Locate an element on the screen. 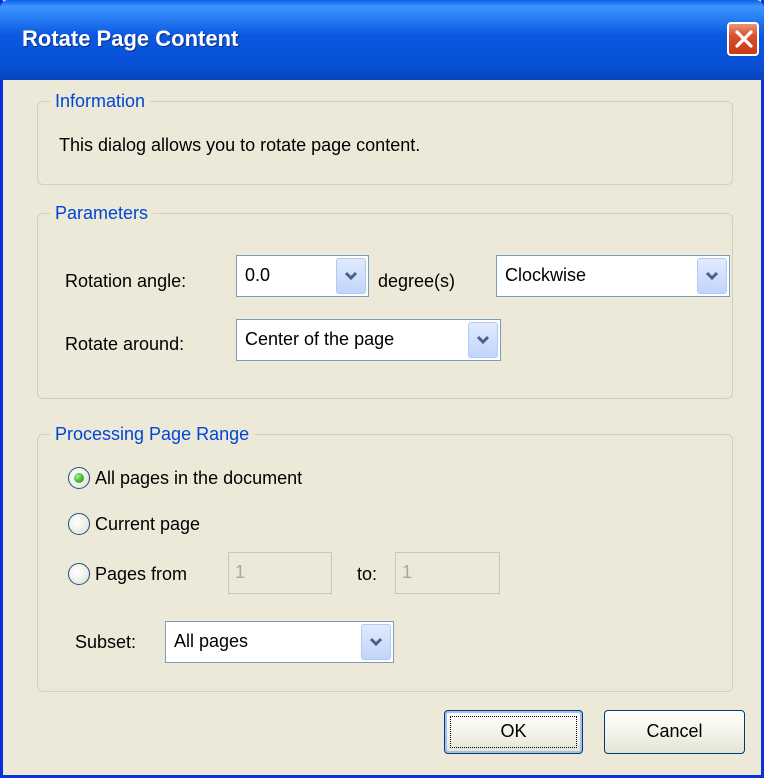  subset-label: Subset: is located at coordinates (106, 642).